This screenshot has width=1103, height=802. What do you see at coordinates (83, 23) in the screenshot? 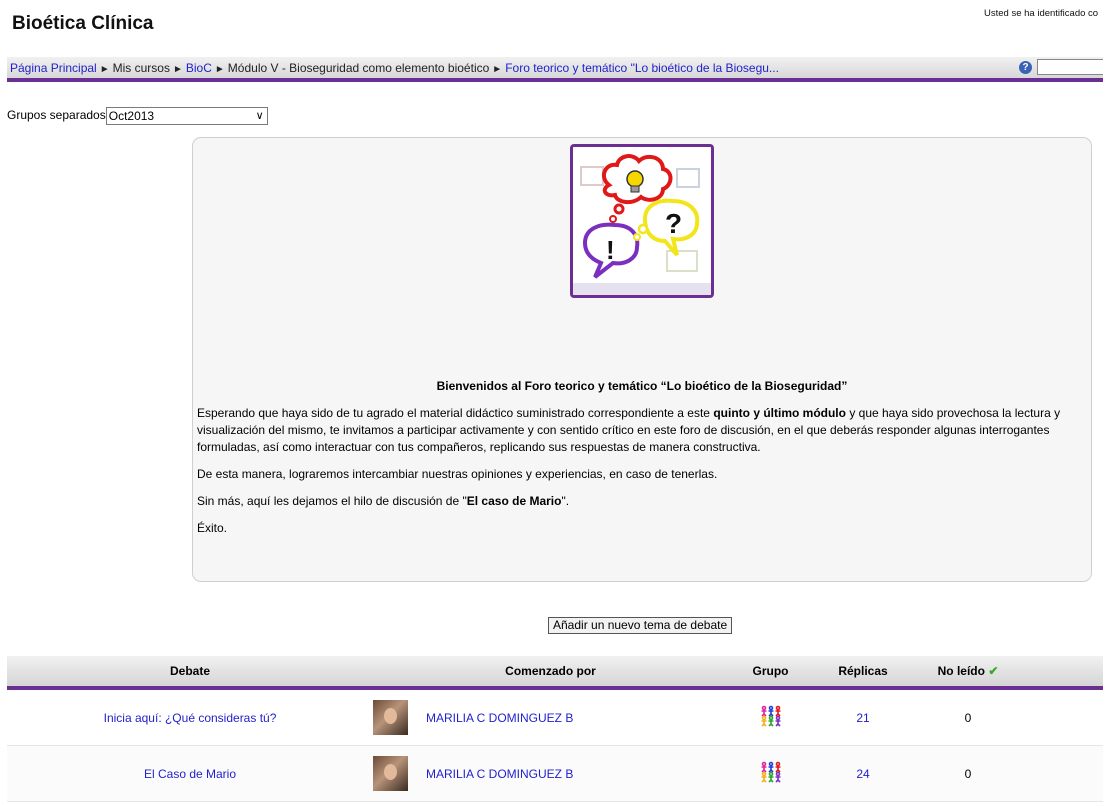
I see `site-title: Bioética Clínica` at bounding box center [83, 23].